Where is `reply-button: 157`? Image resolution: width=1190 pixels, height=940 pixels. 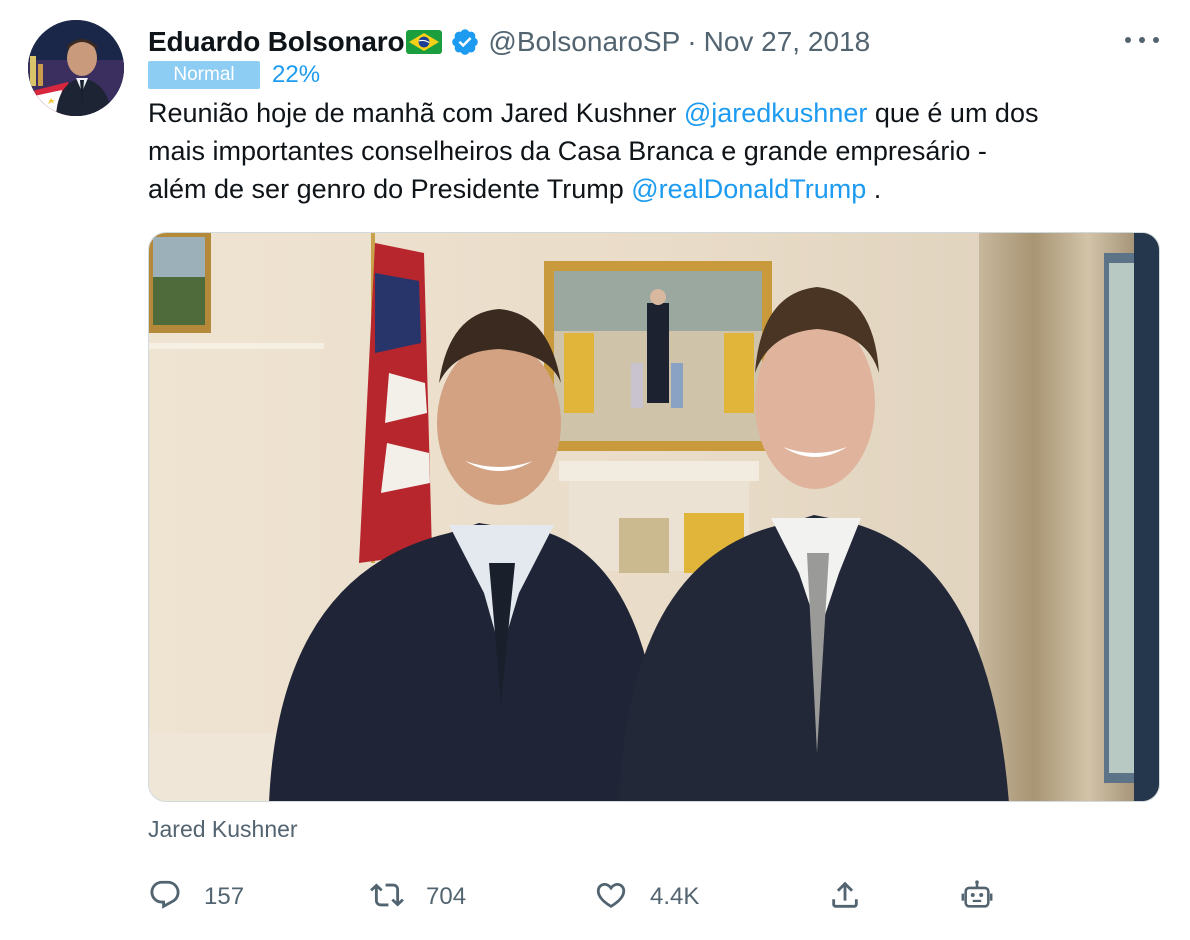 reply-button: 157 is located at coordinates (196, 897).